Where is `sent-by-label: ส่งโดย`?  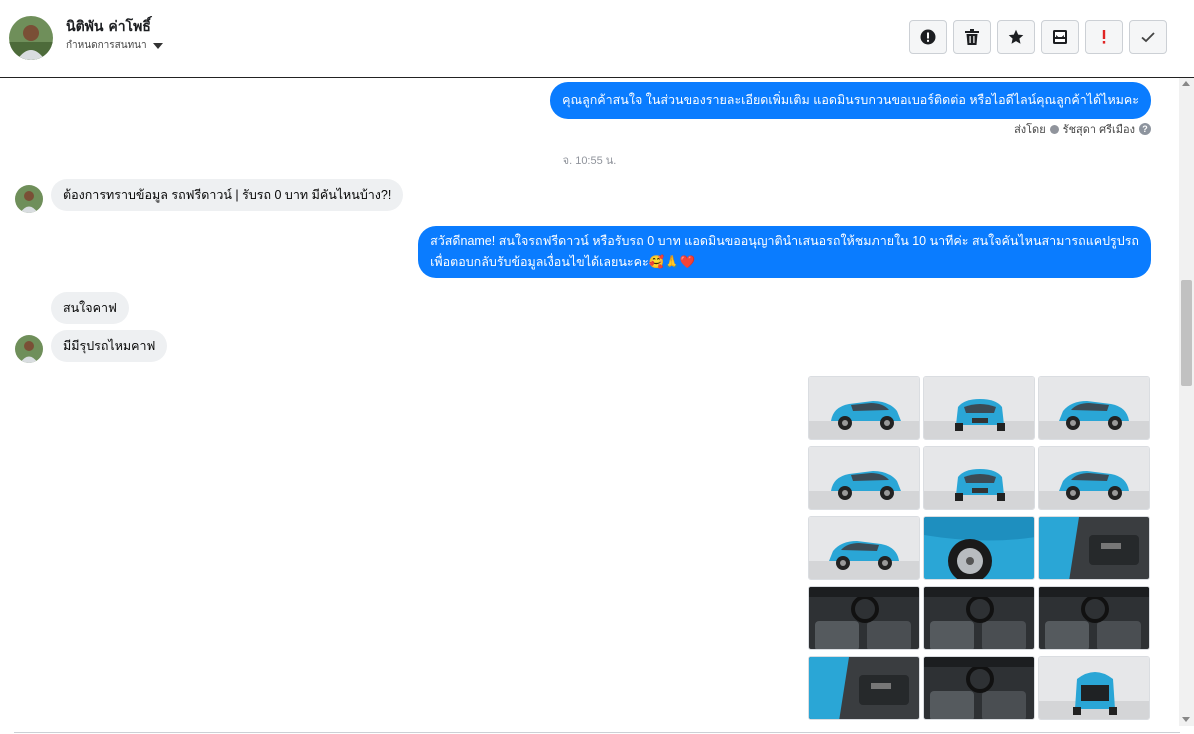
sent-by-label: ส่งโดย is located at coordinates (1030, 130).